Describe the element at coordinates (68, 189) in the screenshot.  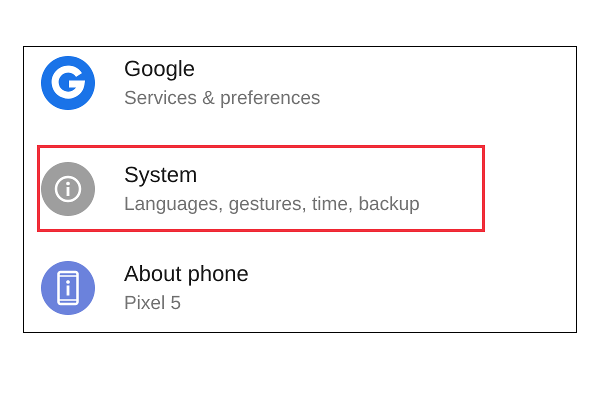
I see `info-icon` at that location.